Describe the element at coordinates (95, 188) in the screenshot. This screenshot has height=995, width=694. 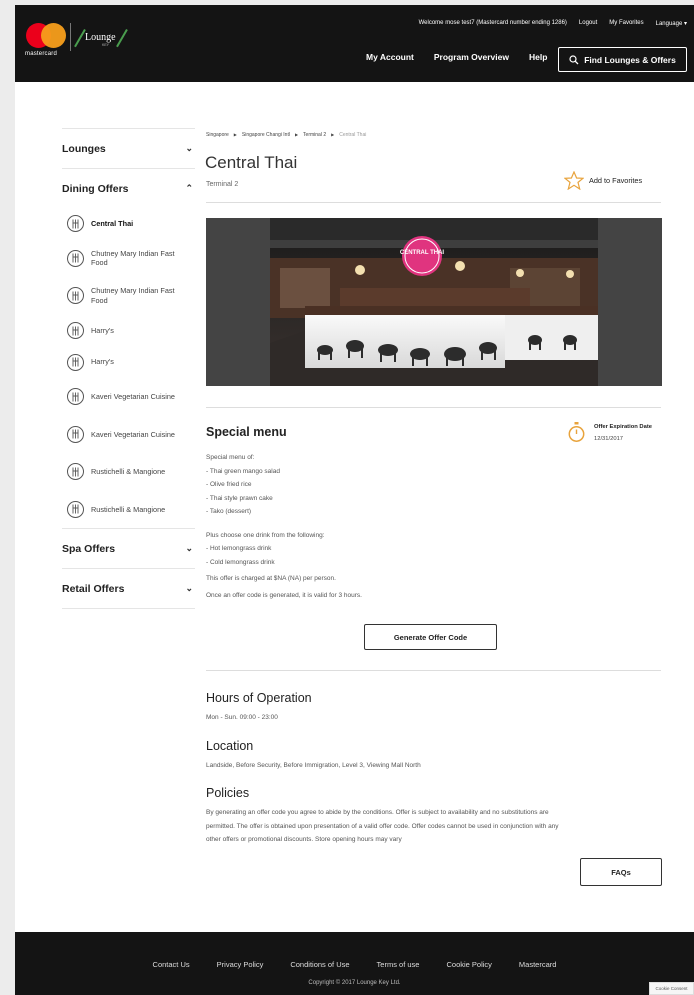
I see `sidebar-section-label: Dining Offers` at that location.